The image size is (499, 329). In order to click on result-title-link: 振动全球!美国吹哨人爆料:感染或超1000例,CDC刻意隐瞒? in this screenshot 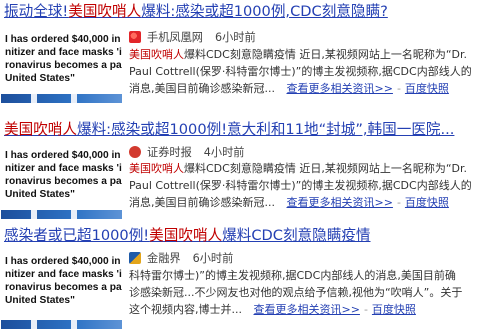, I will do `click(250, 11)`.